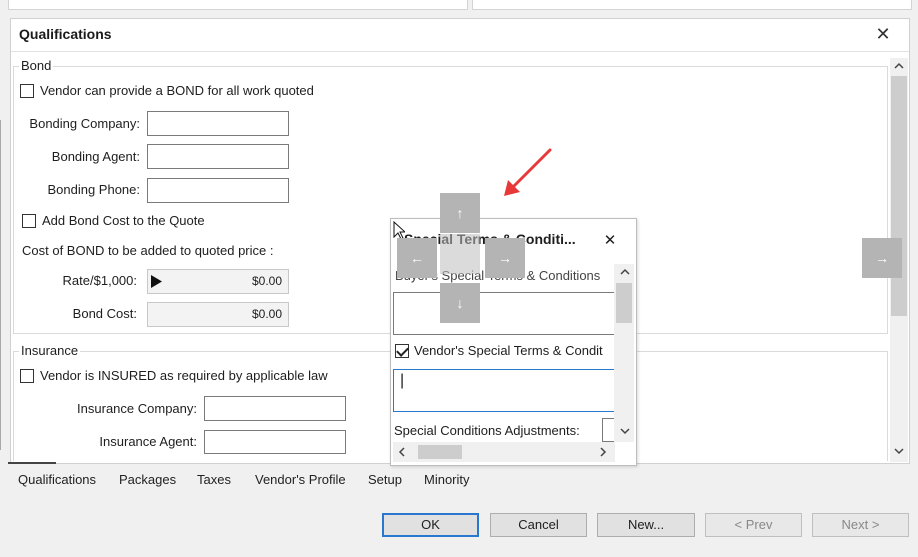 This screenshot has width=918, height=557. Describe the element at coordinates (156, 281) in the screenshot. I see `row-pointer-icon` at that location.